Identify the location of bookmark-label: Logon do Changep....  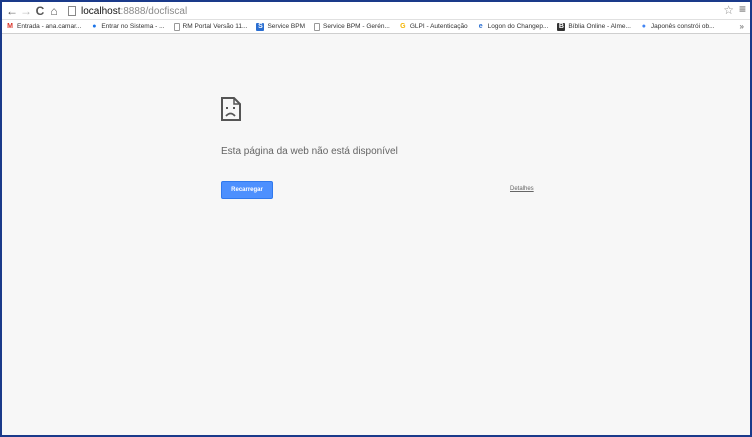
(518, 26).